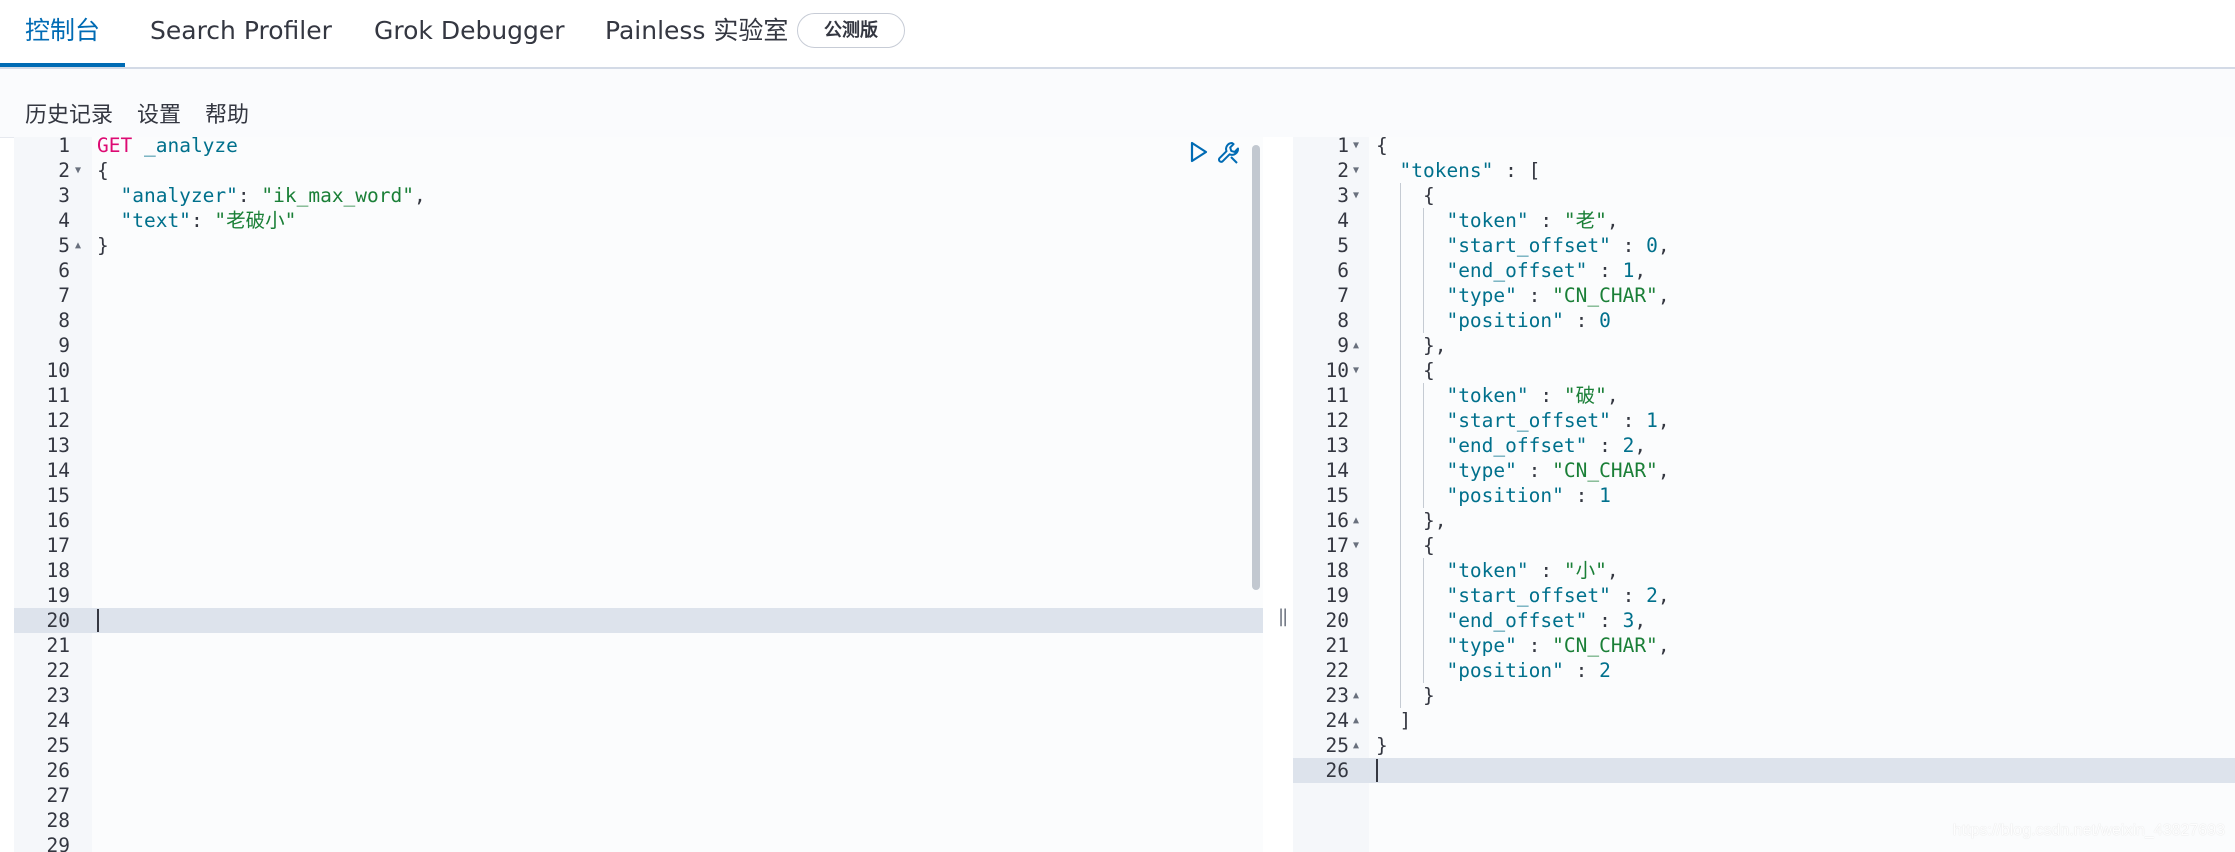 The image size is (2235, 852). I want to click on response-code-line: "end_offset" : 1,, so click(1511, 270).